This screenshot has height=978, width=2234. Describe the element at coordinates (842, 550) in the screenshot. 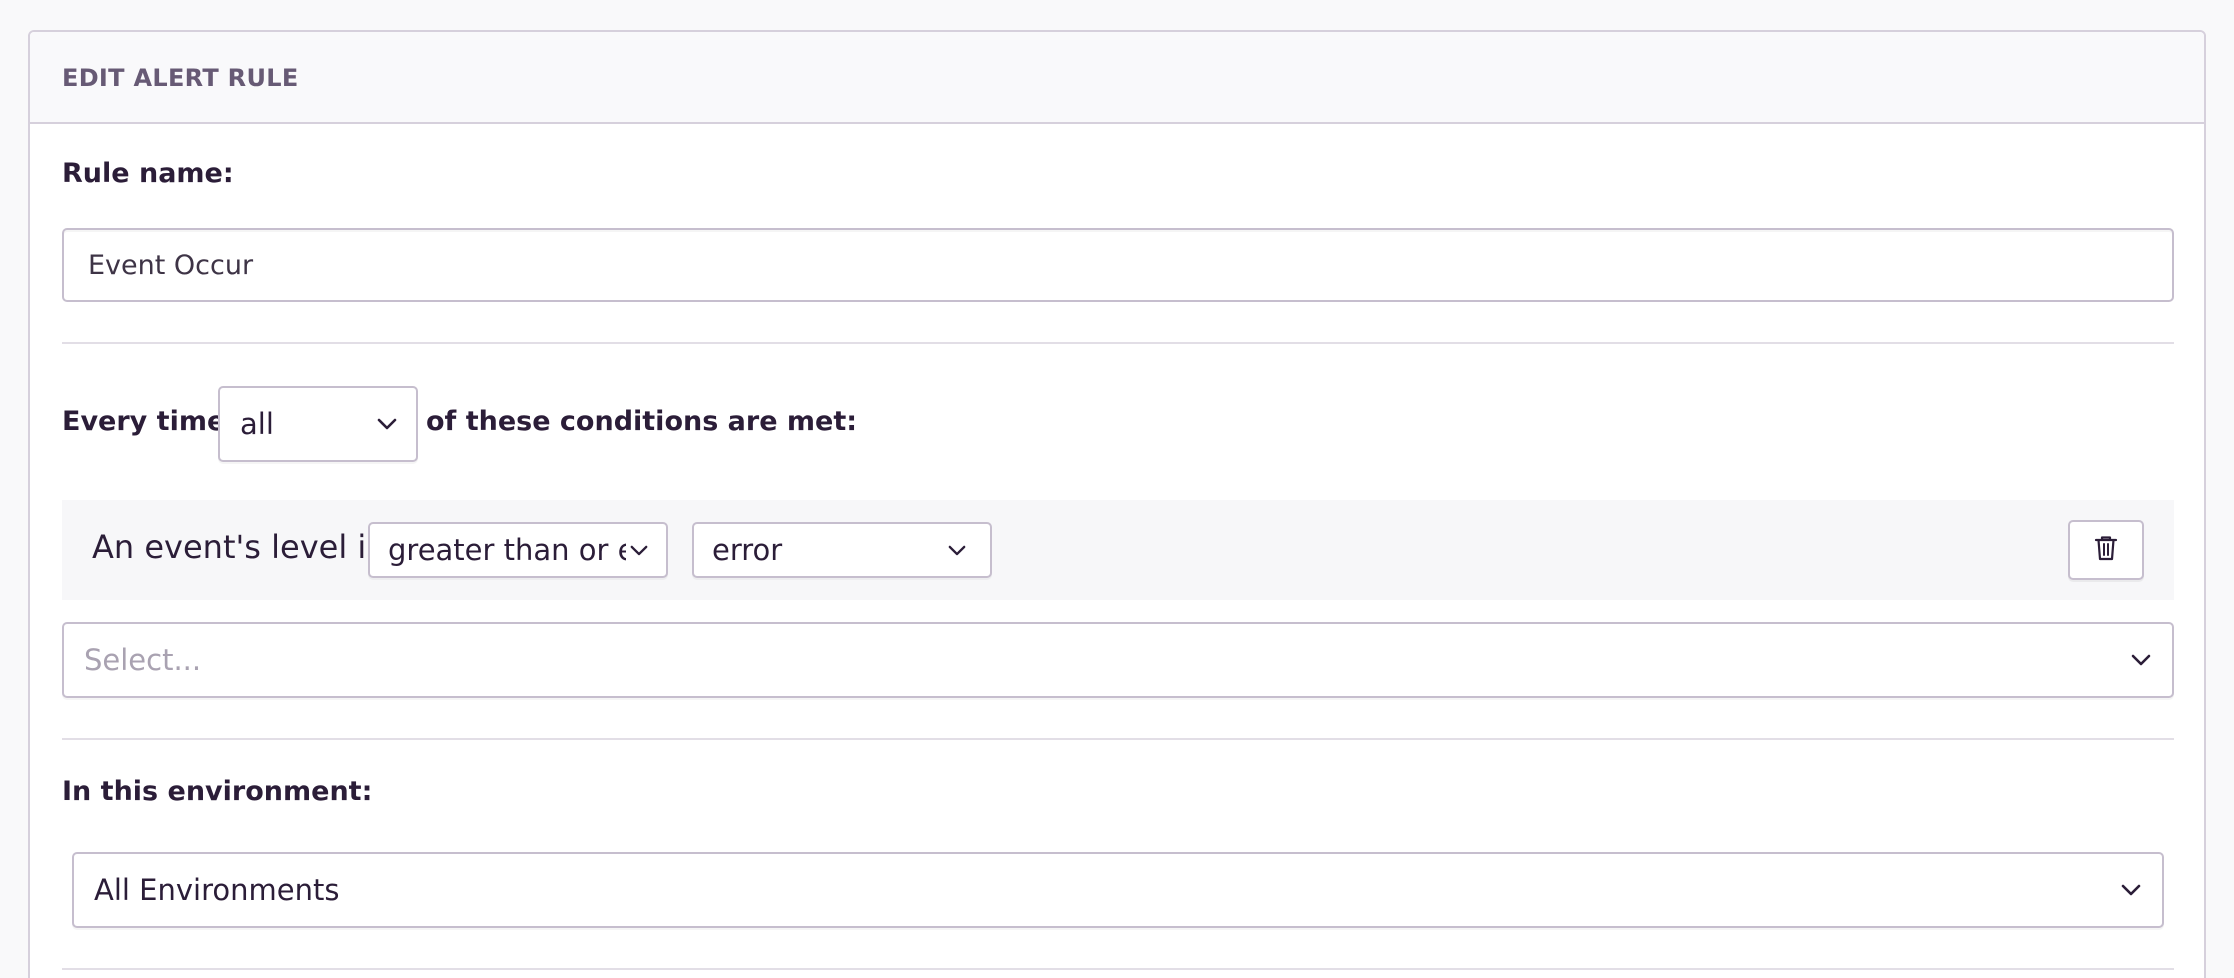

I see `level-select: error` at that location.